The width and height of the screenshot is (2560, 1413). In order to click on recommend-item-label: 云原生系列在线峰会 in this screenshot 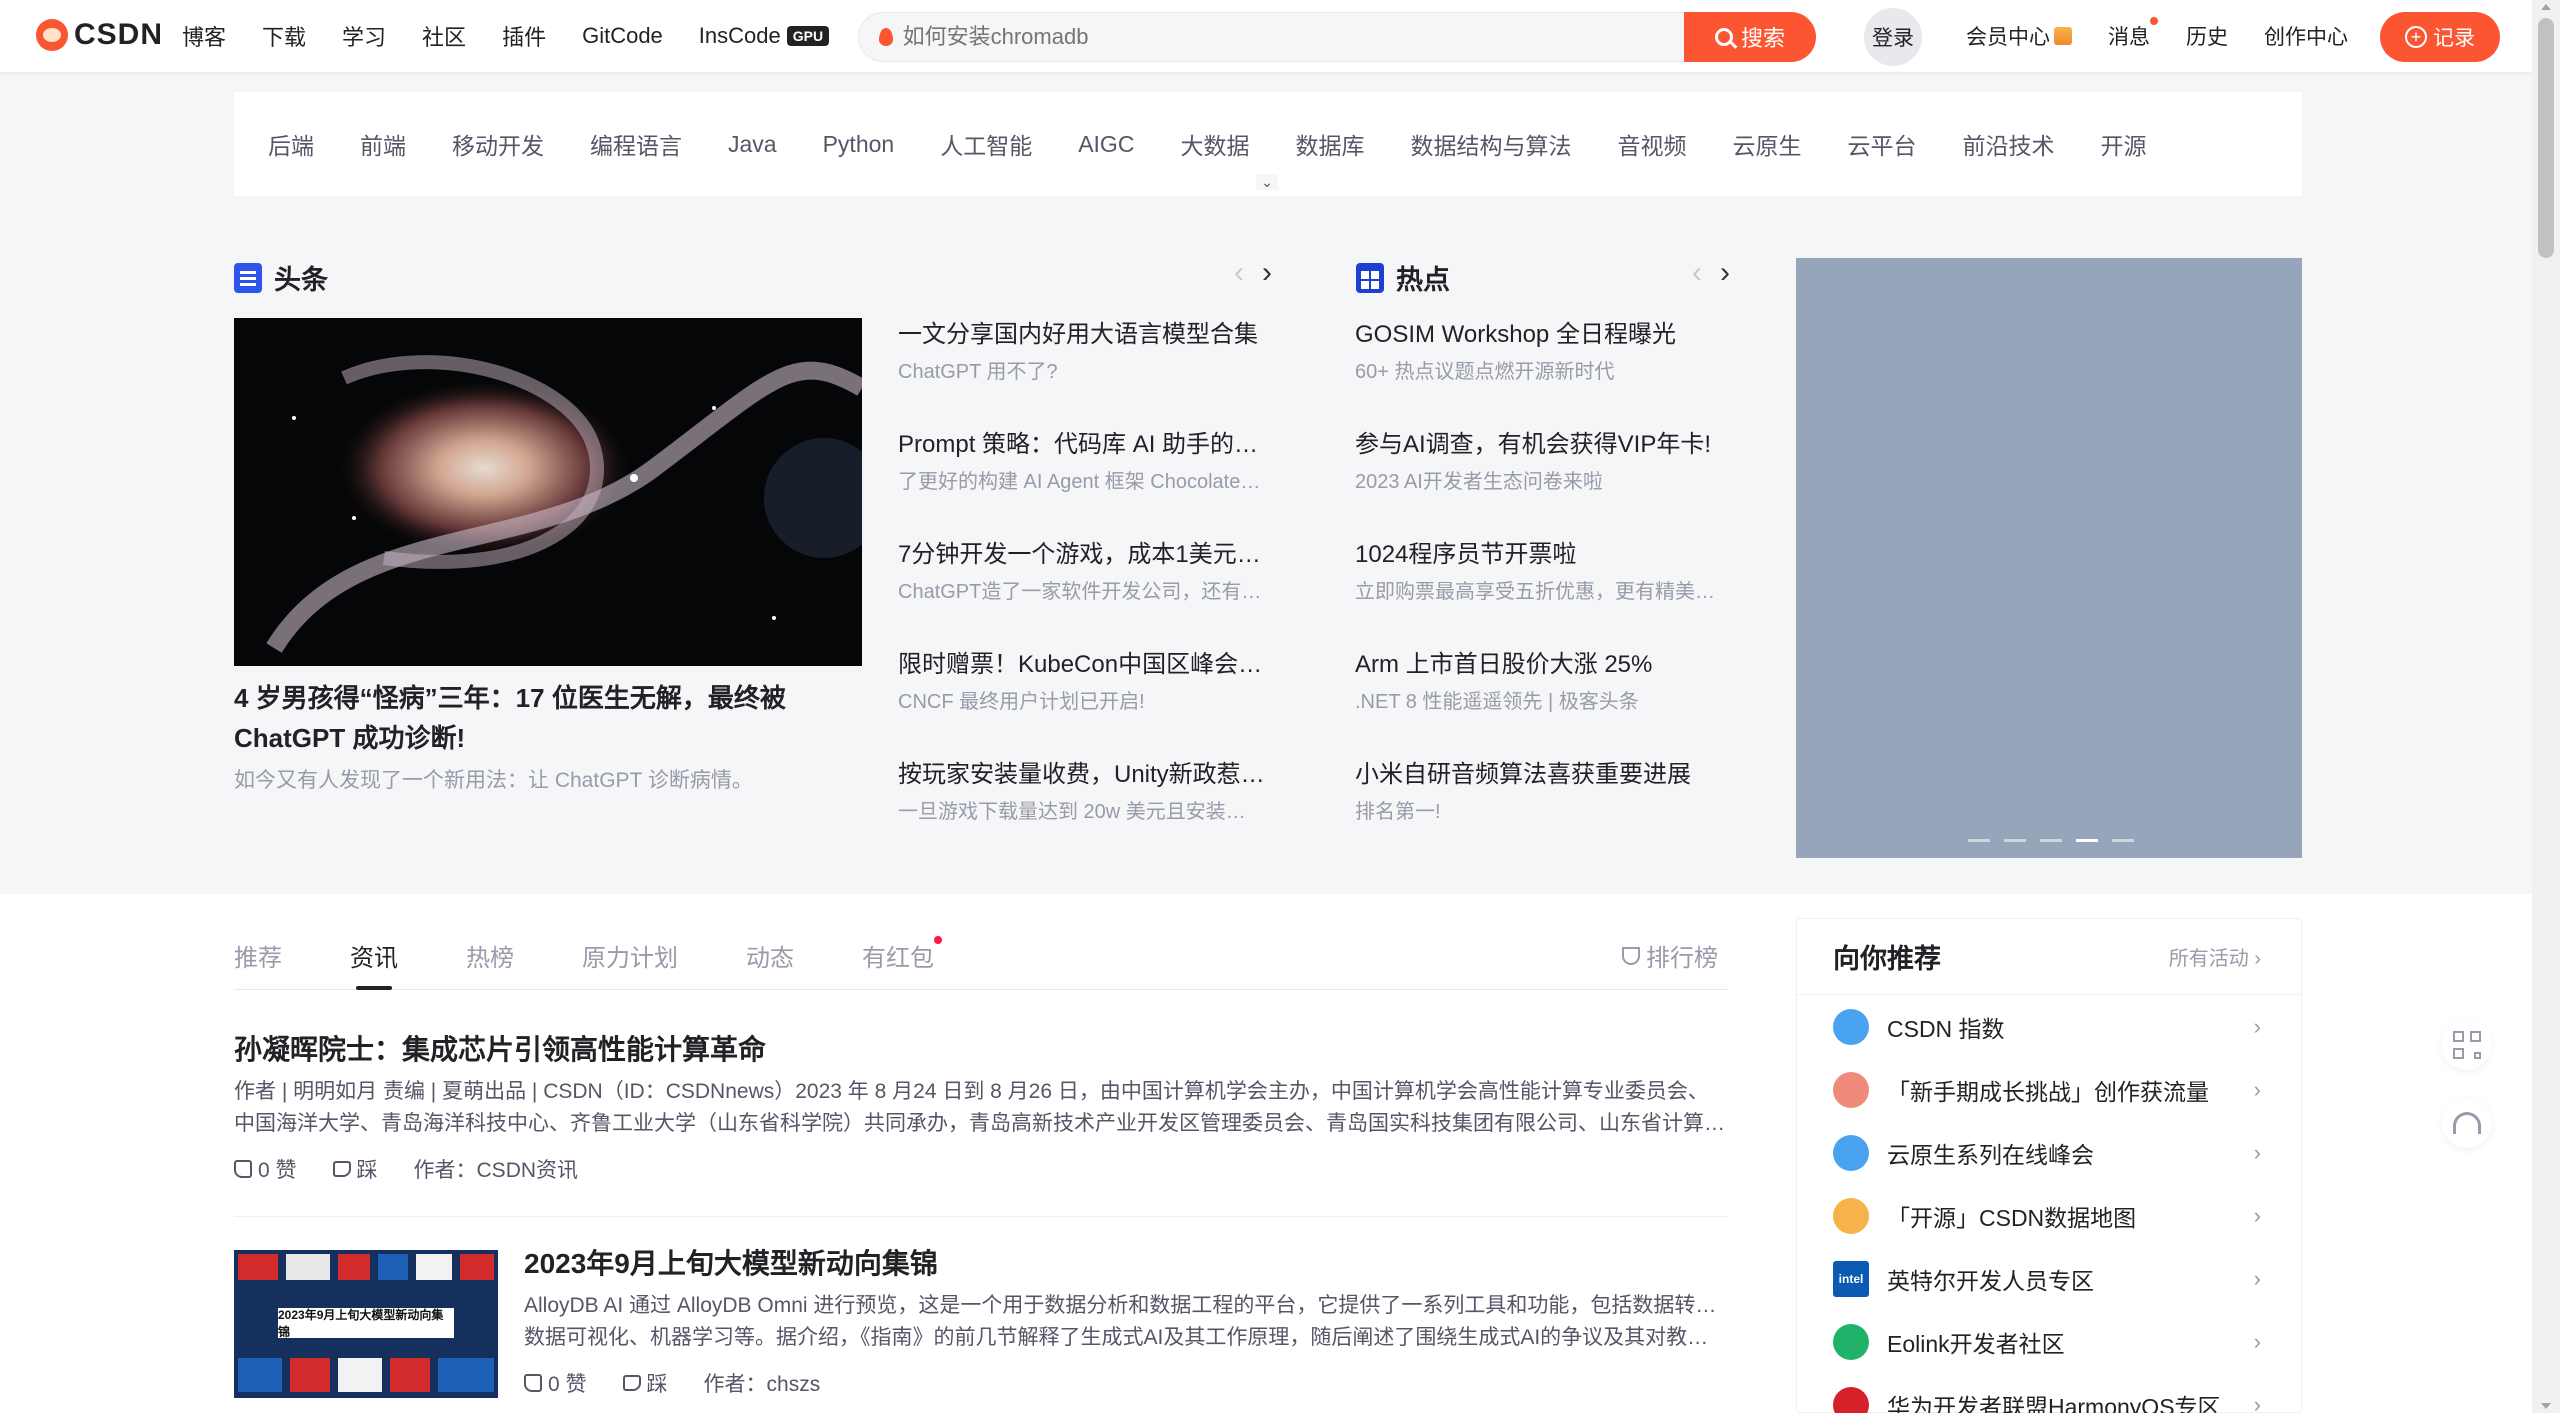, I will do `click(1990, 1154)`.